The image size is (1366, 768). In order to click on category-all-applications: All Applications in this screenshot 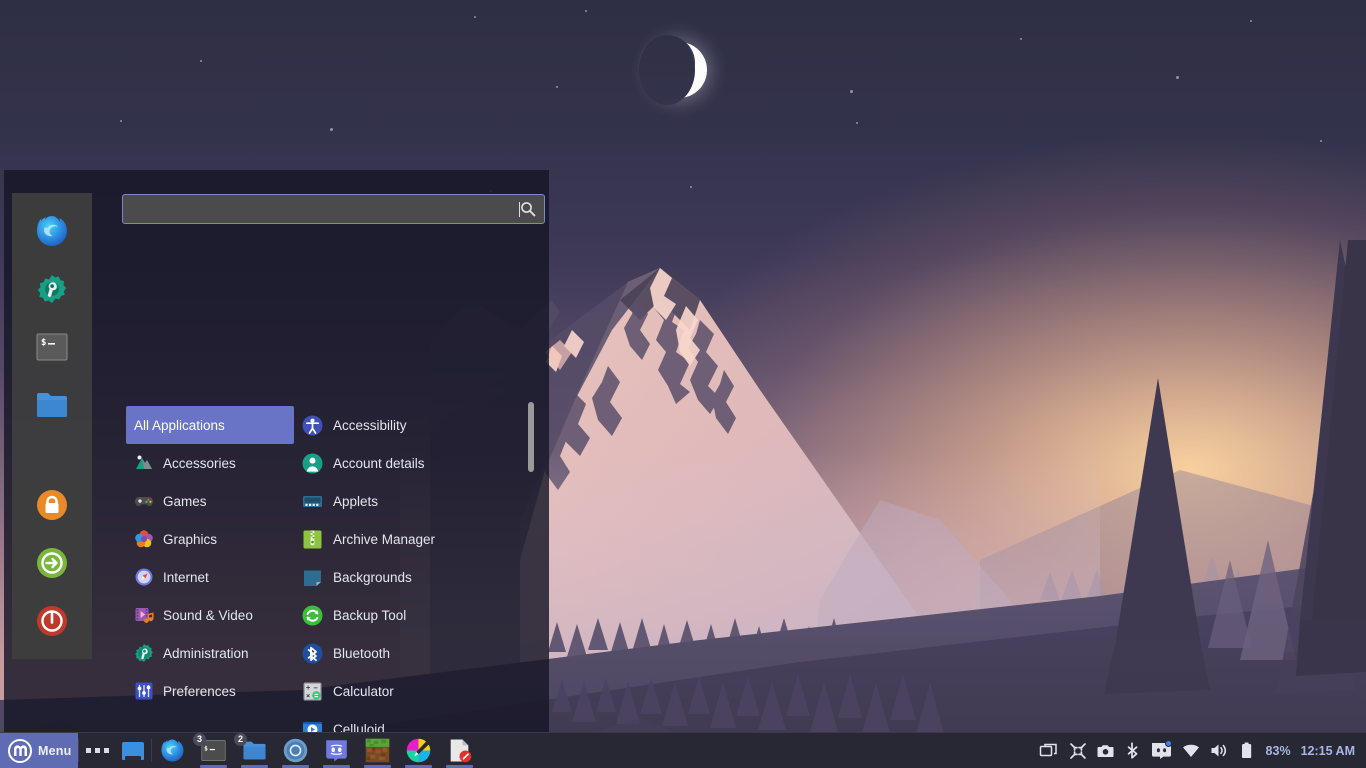, I will do `click(210, 425)`.